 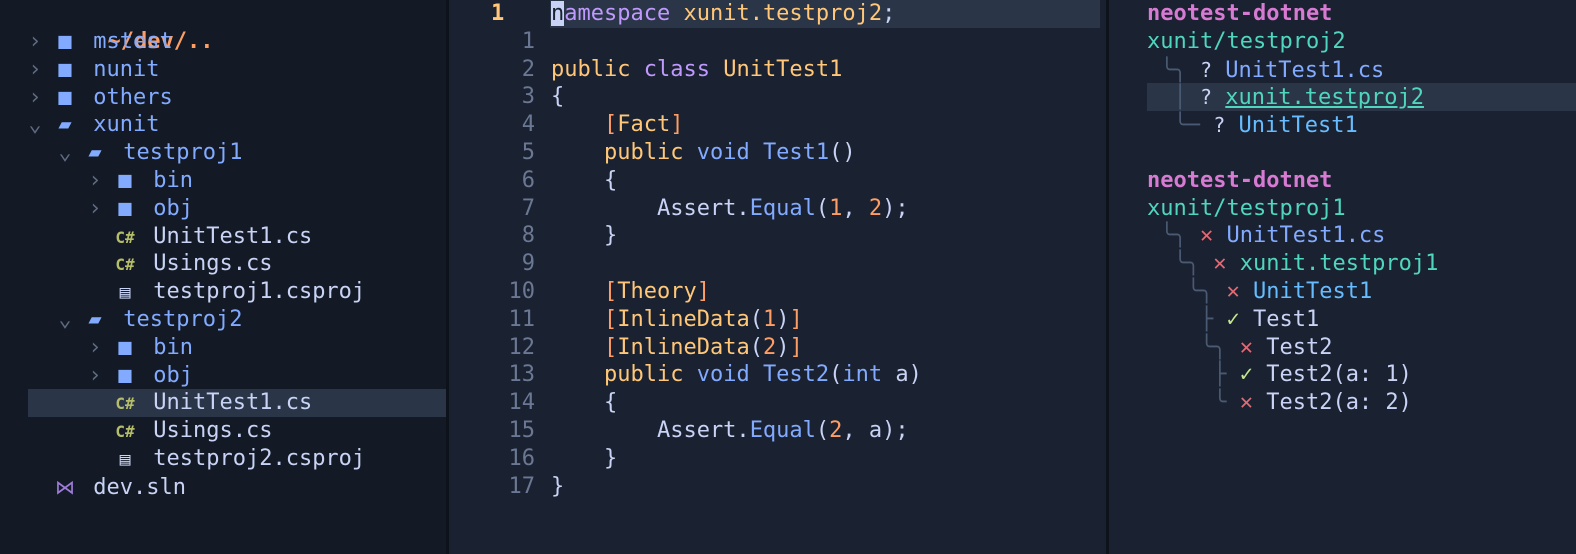 What do you see at coordinates (1246, 42) in the screenshot?
I see `project-path: xunit/testproj2` at bounding box center [1246, 42].